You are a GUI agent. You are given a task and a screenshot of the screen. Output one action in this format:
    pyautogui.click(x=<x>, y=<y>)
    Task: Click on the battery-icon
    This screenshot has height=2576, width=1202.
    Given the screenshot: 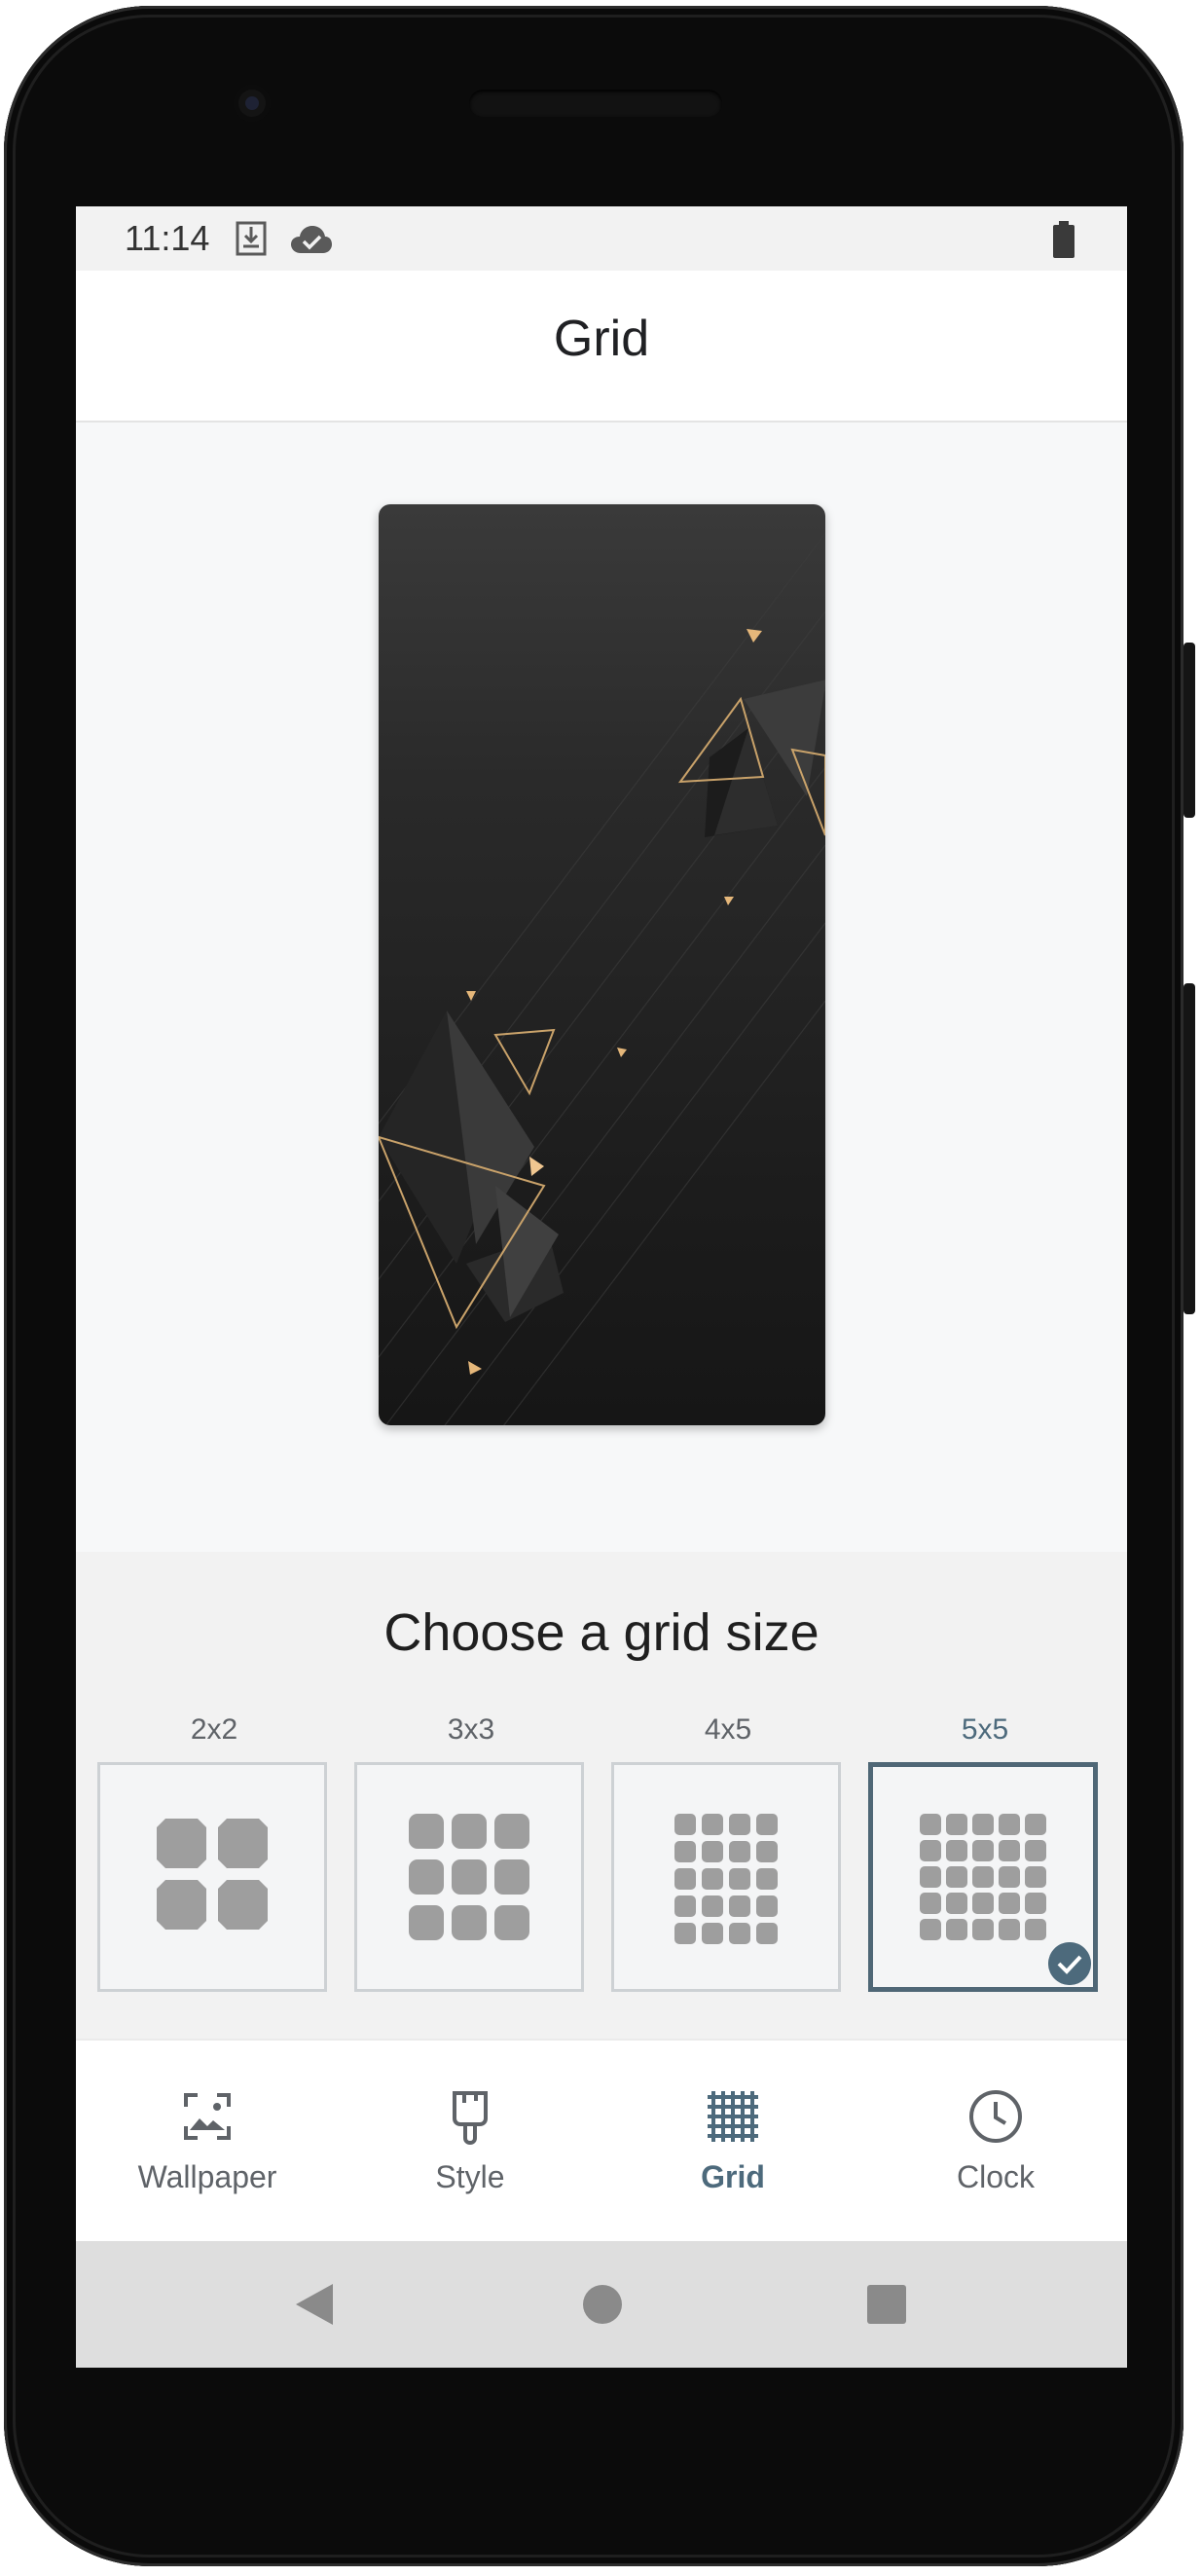 What is the action you would take?
    pyautogui.click(x=1064, y=239)
    